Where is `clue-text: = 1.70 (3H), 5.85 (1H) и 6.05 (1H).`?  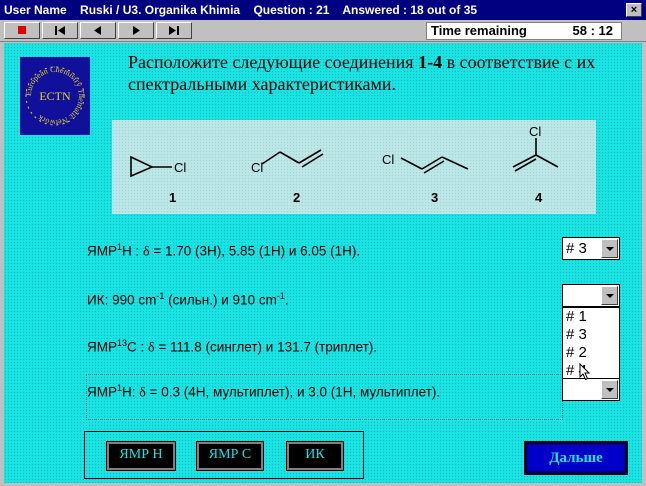
clue-text: = 1.70 (3H), 5.85 (1H) и 6.05 (1H). is located at coordinates (255, 251).